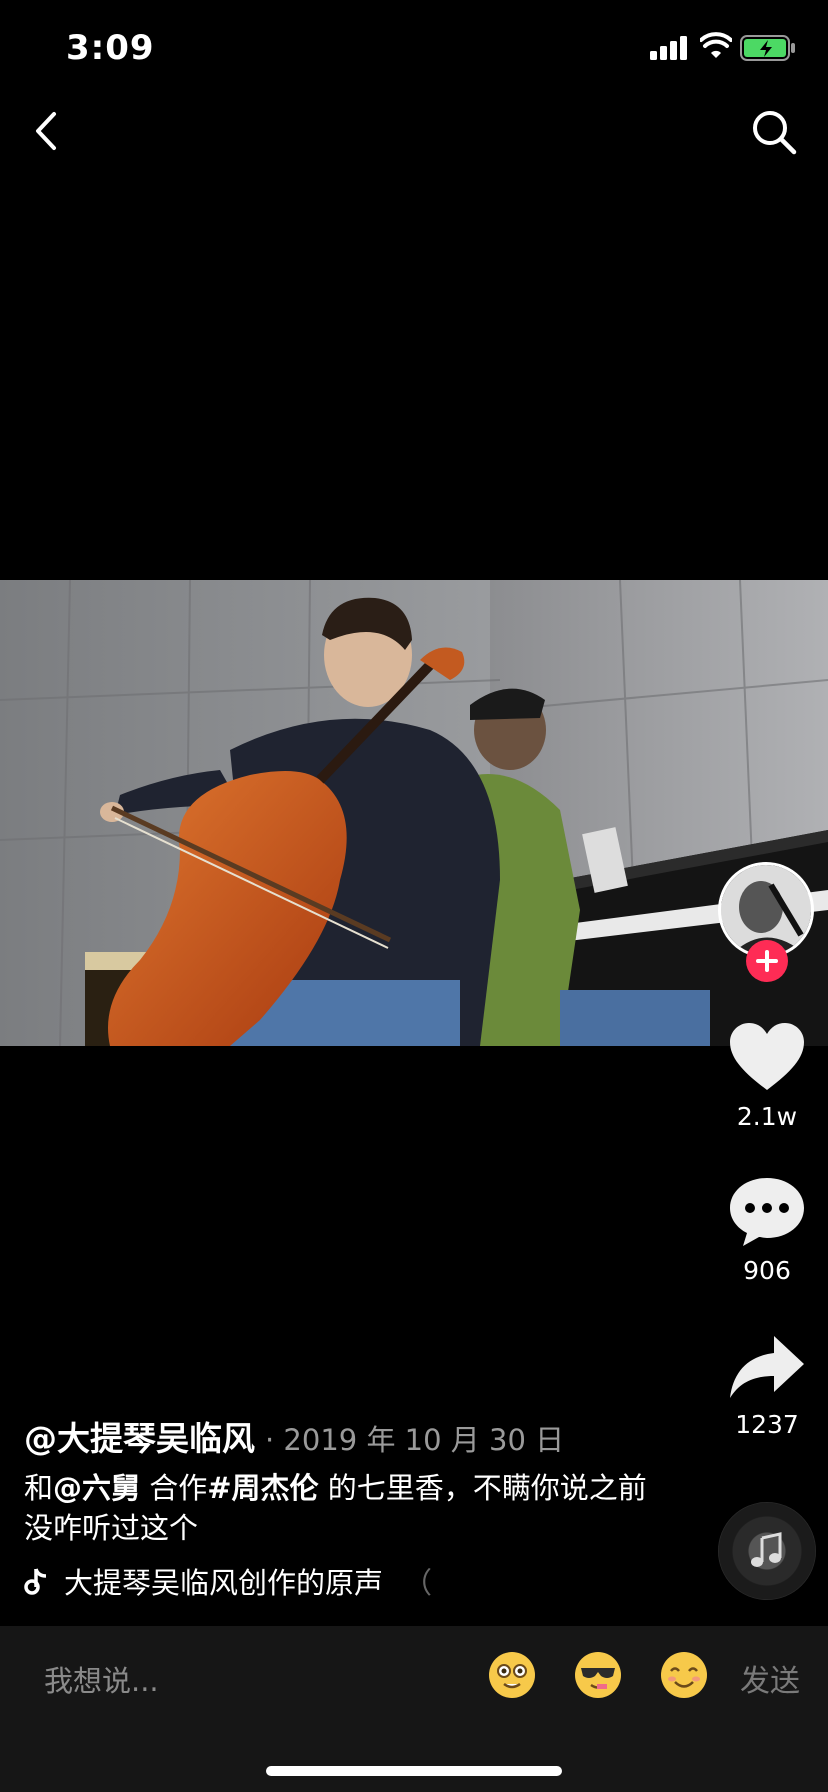 Image resolution: width=828 pixels, height=1792 pixels. Describe the element at coordinates (767, 1270) in the screenshot. I see `comment-count: 906` at that location.